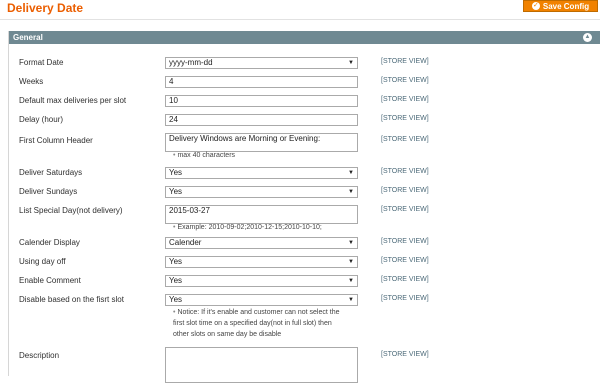 This screenshot has height=383, width=600. I want to click on weeks-input: 4, so click(261, 82).